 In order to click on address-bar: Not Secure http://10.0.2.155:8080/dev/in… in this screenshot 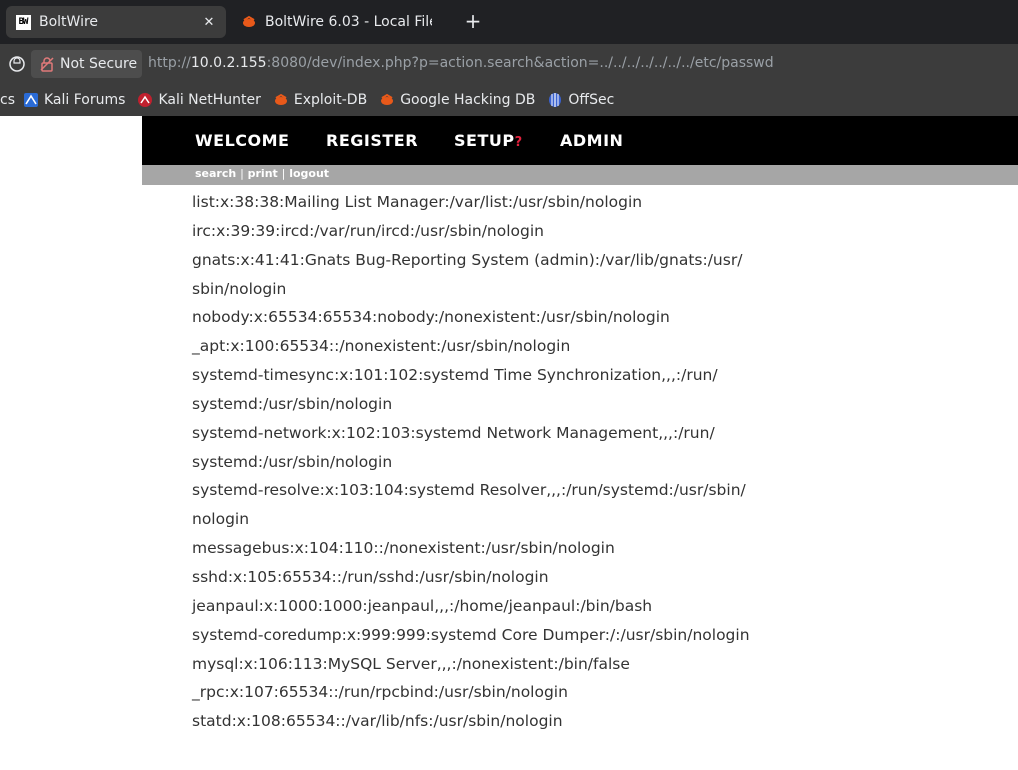, I will do `click(509, 64)`.